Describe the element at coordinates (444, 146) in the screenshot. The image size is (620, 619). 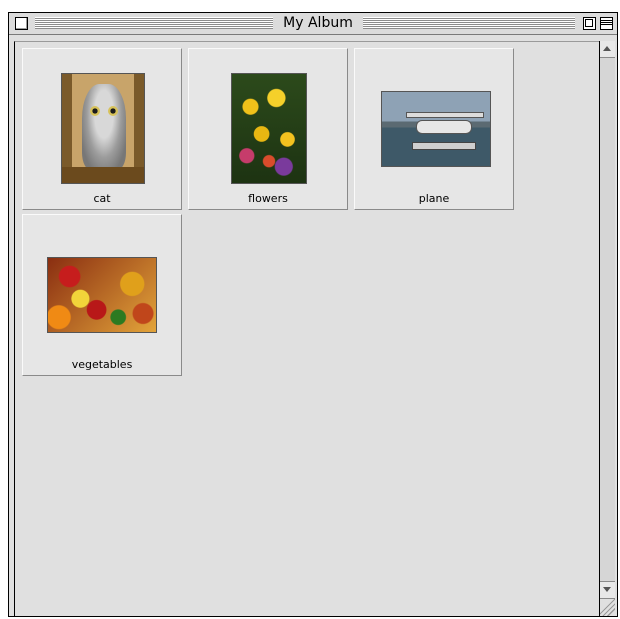
I see `plane-float` at that location.